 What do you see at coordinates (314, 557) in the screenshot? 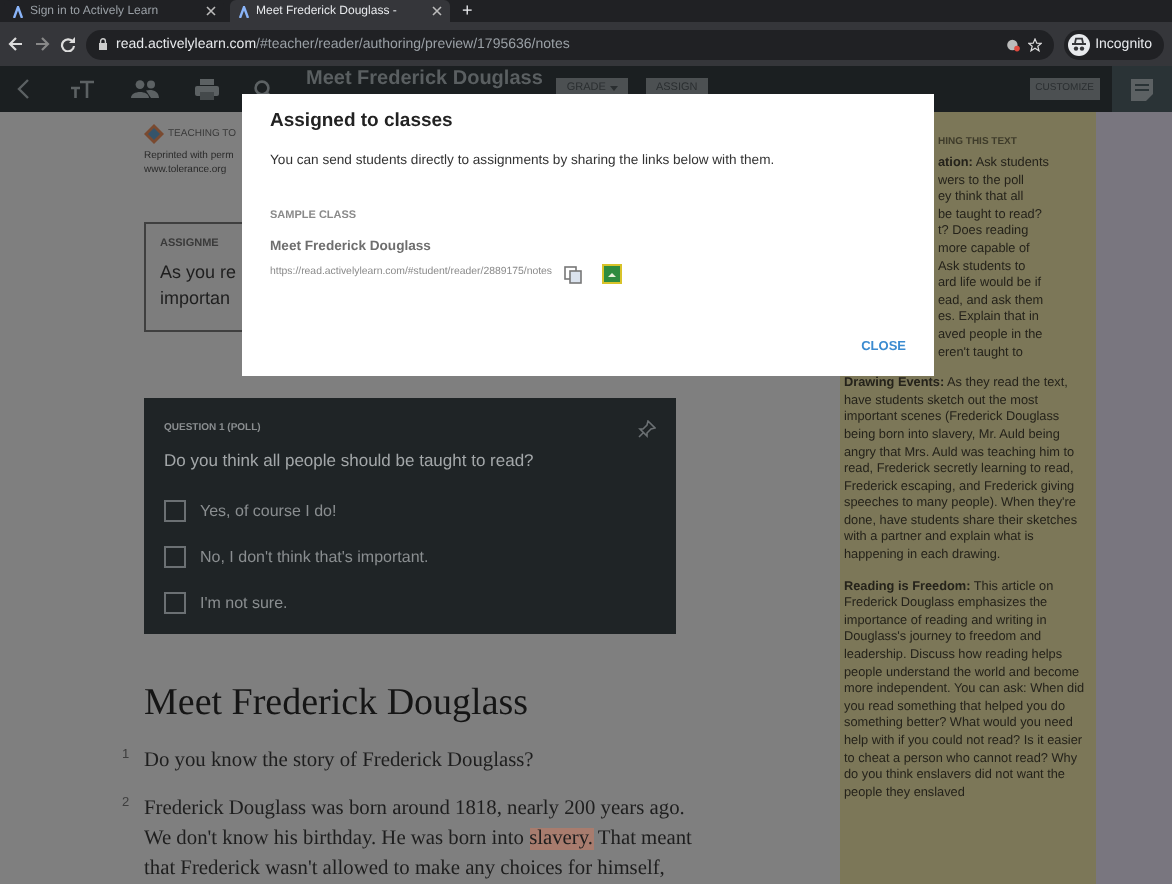
I see `option-label: No, I don't think that's important.` at bounding box center [314, 557].